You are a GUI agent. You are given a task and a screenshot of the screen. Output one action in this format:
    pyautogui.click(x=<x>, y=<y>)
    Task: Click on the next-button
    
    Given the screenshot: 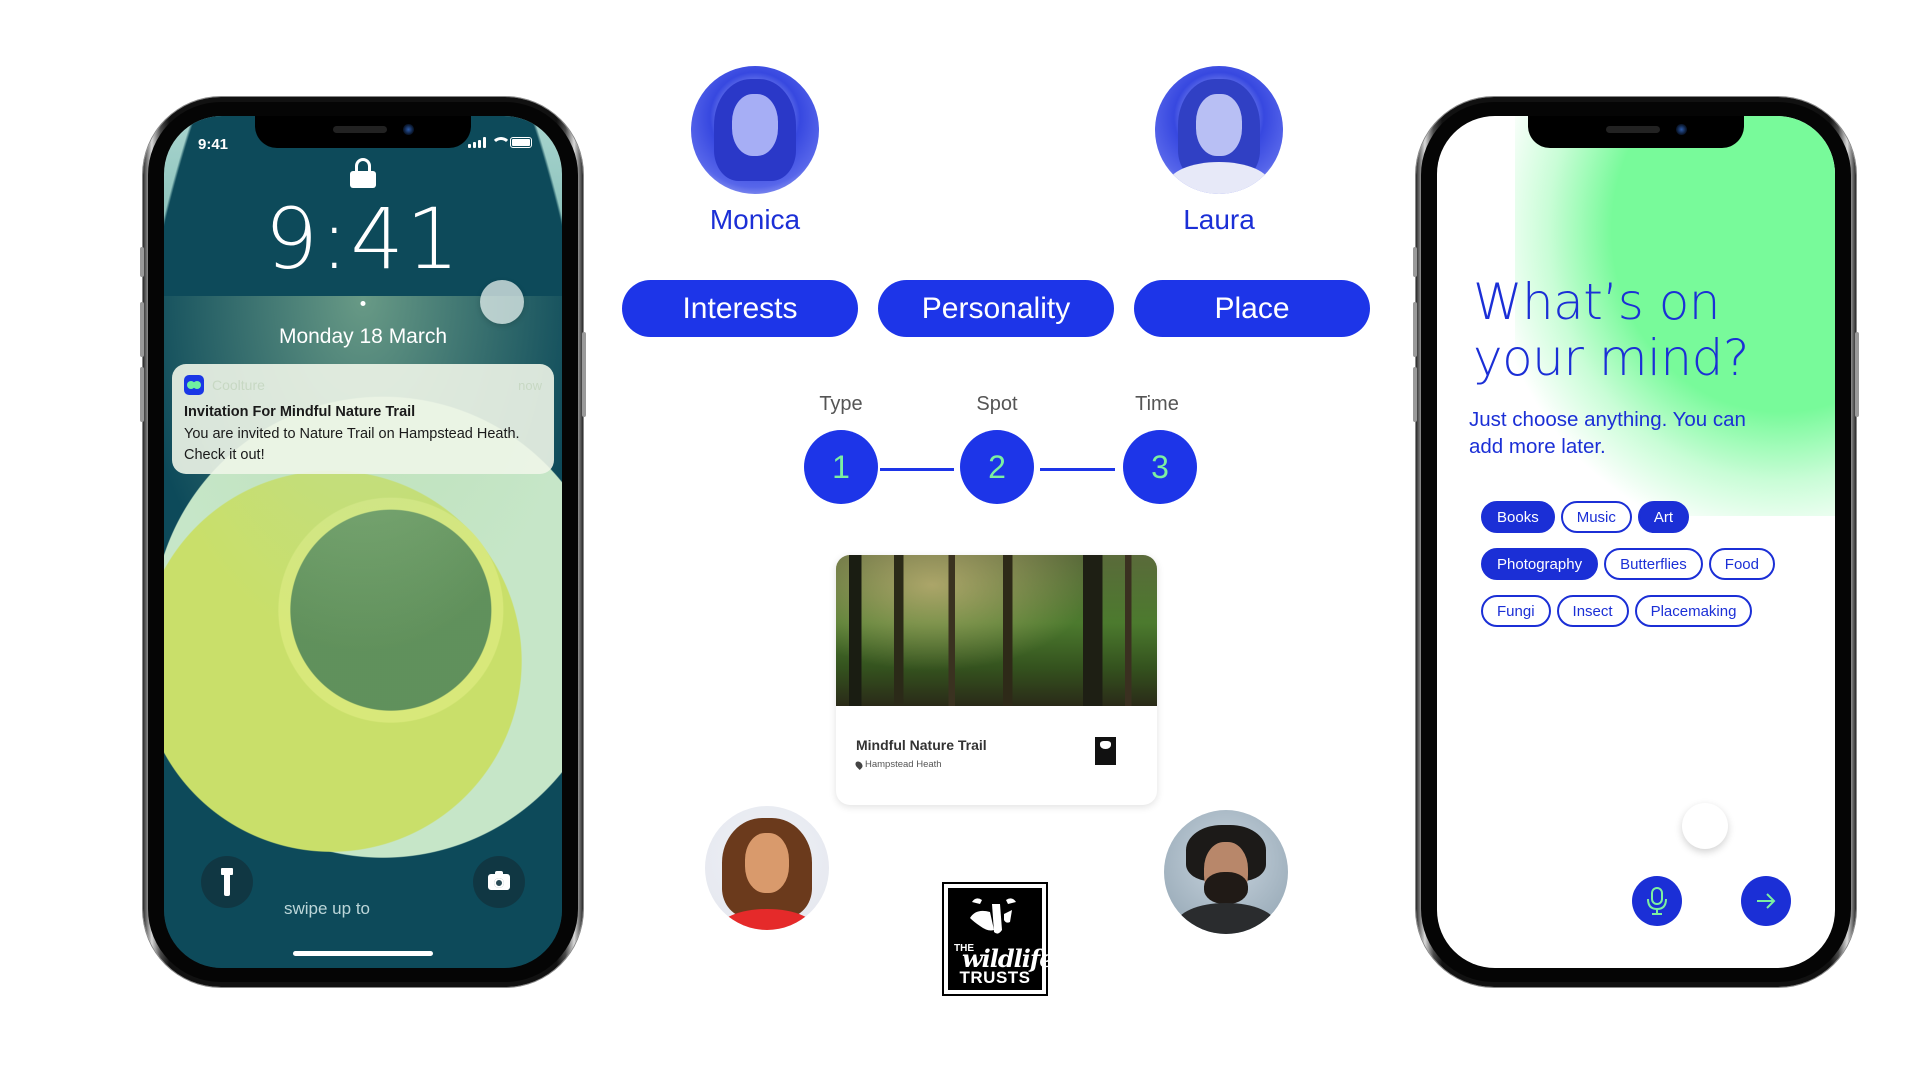 What is the action you would take?
    pyautogui.click(x=1766, y=901)
    